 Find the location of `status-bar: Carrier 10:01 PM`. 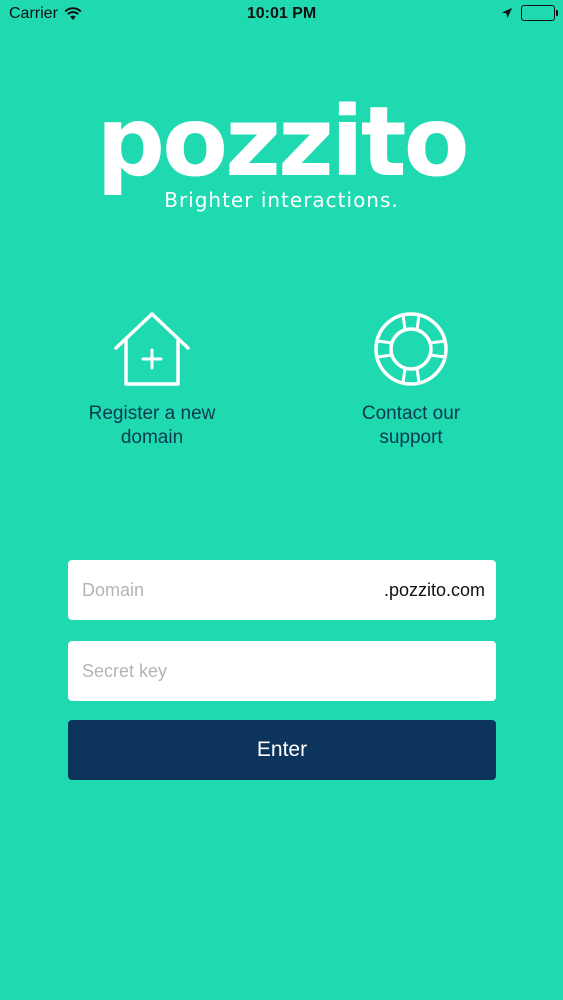

status-bar: Carrier 10:01 PM is located at coordinates (281, 15).